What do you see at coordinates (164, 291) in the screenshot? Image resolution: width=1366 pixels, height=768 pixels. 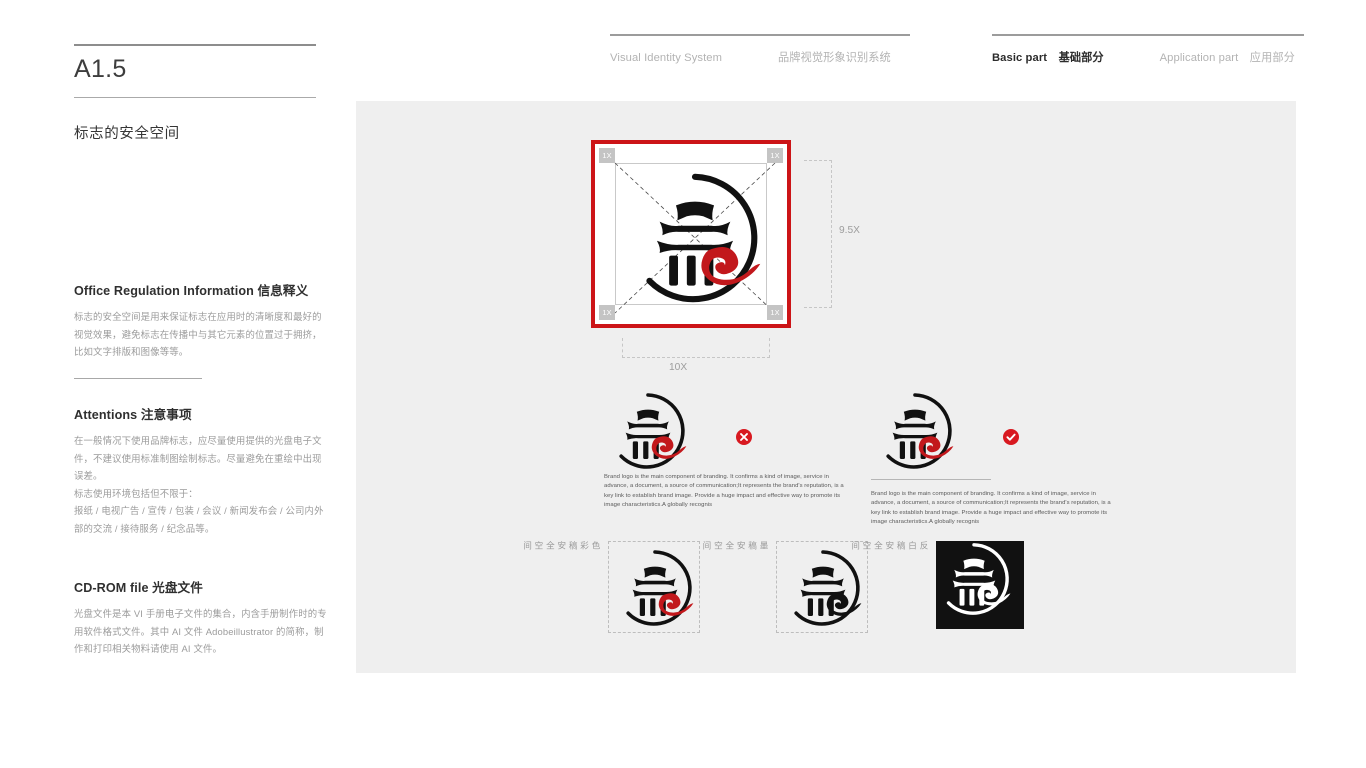 I see `section-office-heading-en: Office Regulation Information` at bounding box center [164, 291].